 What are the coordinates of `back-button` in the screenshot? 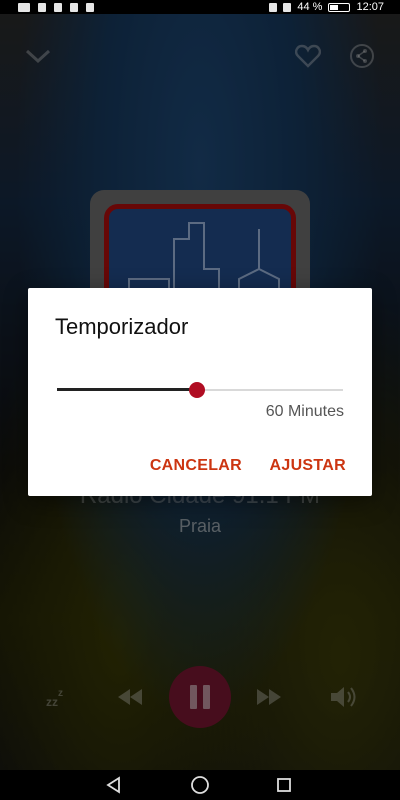 It's located at (114, 785).